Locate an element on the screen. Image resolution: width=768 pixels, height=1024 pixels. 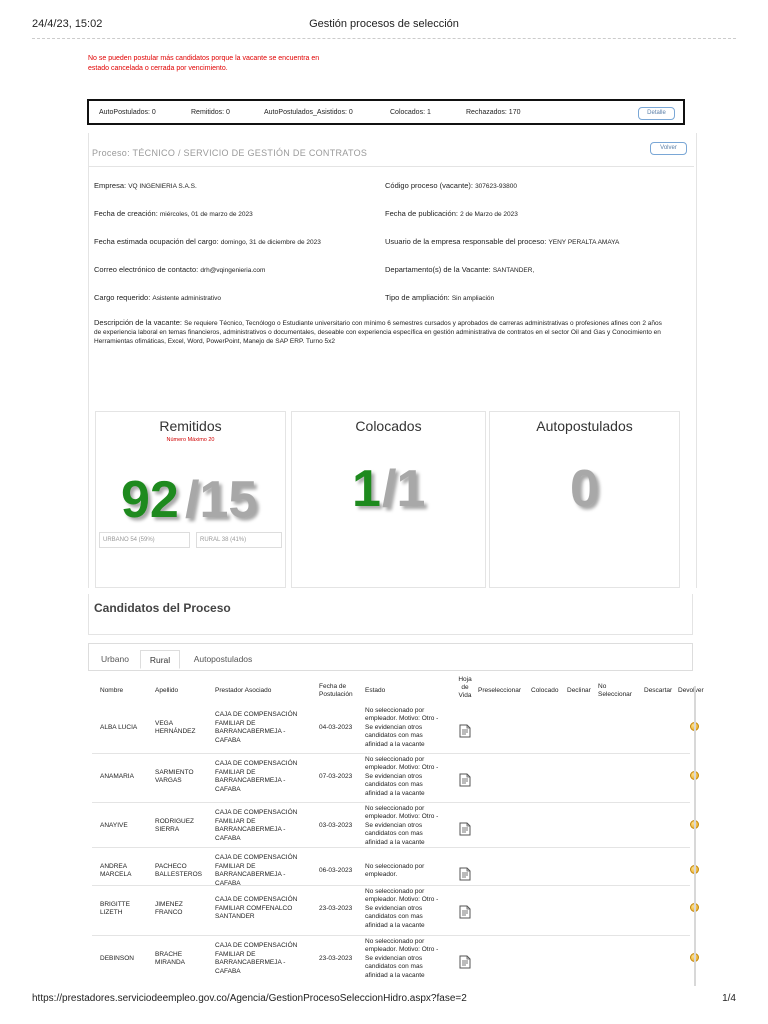
candidate-nombre: ANAMARIA is located at coordinates (117, 776).